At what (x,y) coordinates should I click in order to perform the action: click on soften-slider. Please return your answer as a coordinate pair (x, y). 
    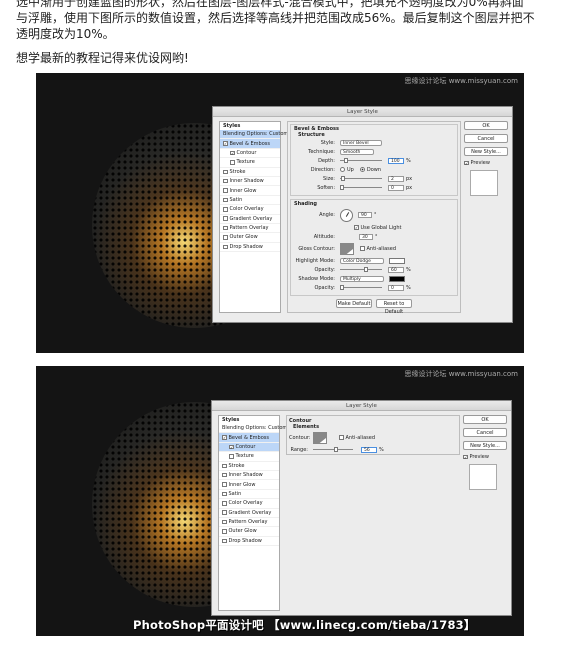
    Looking at the image, I should click on (361, 187).